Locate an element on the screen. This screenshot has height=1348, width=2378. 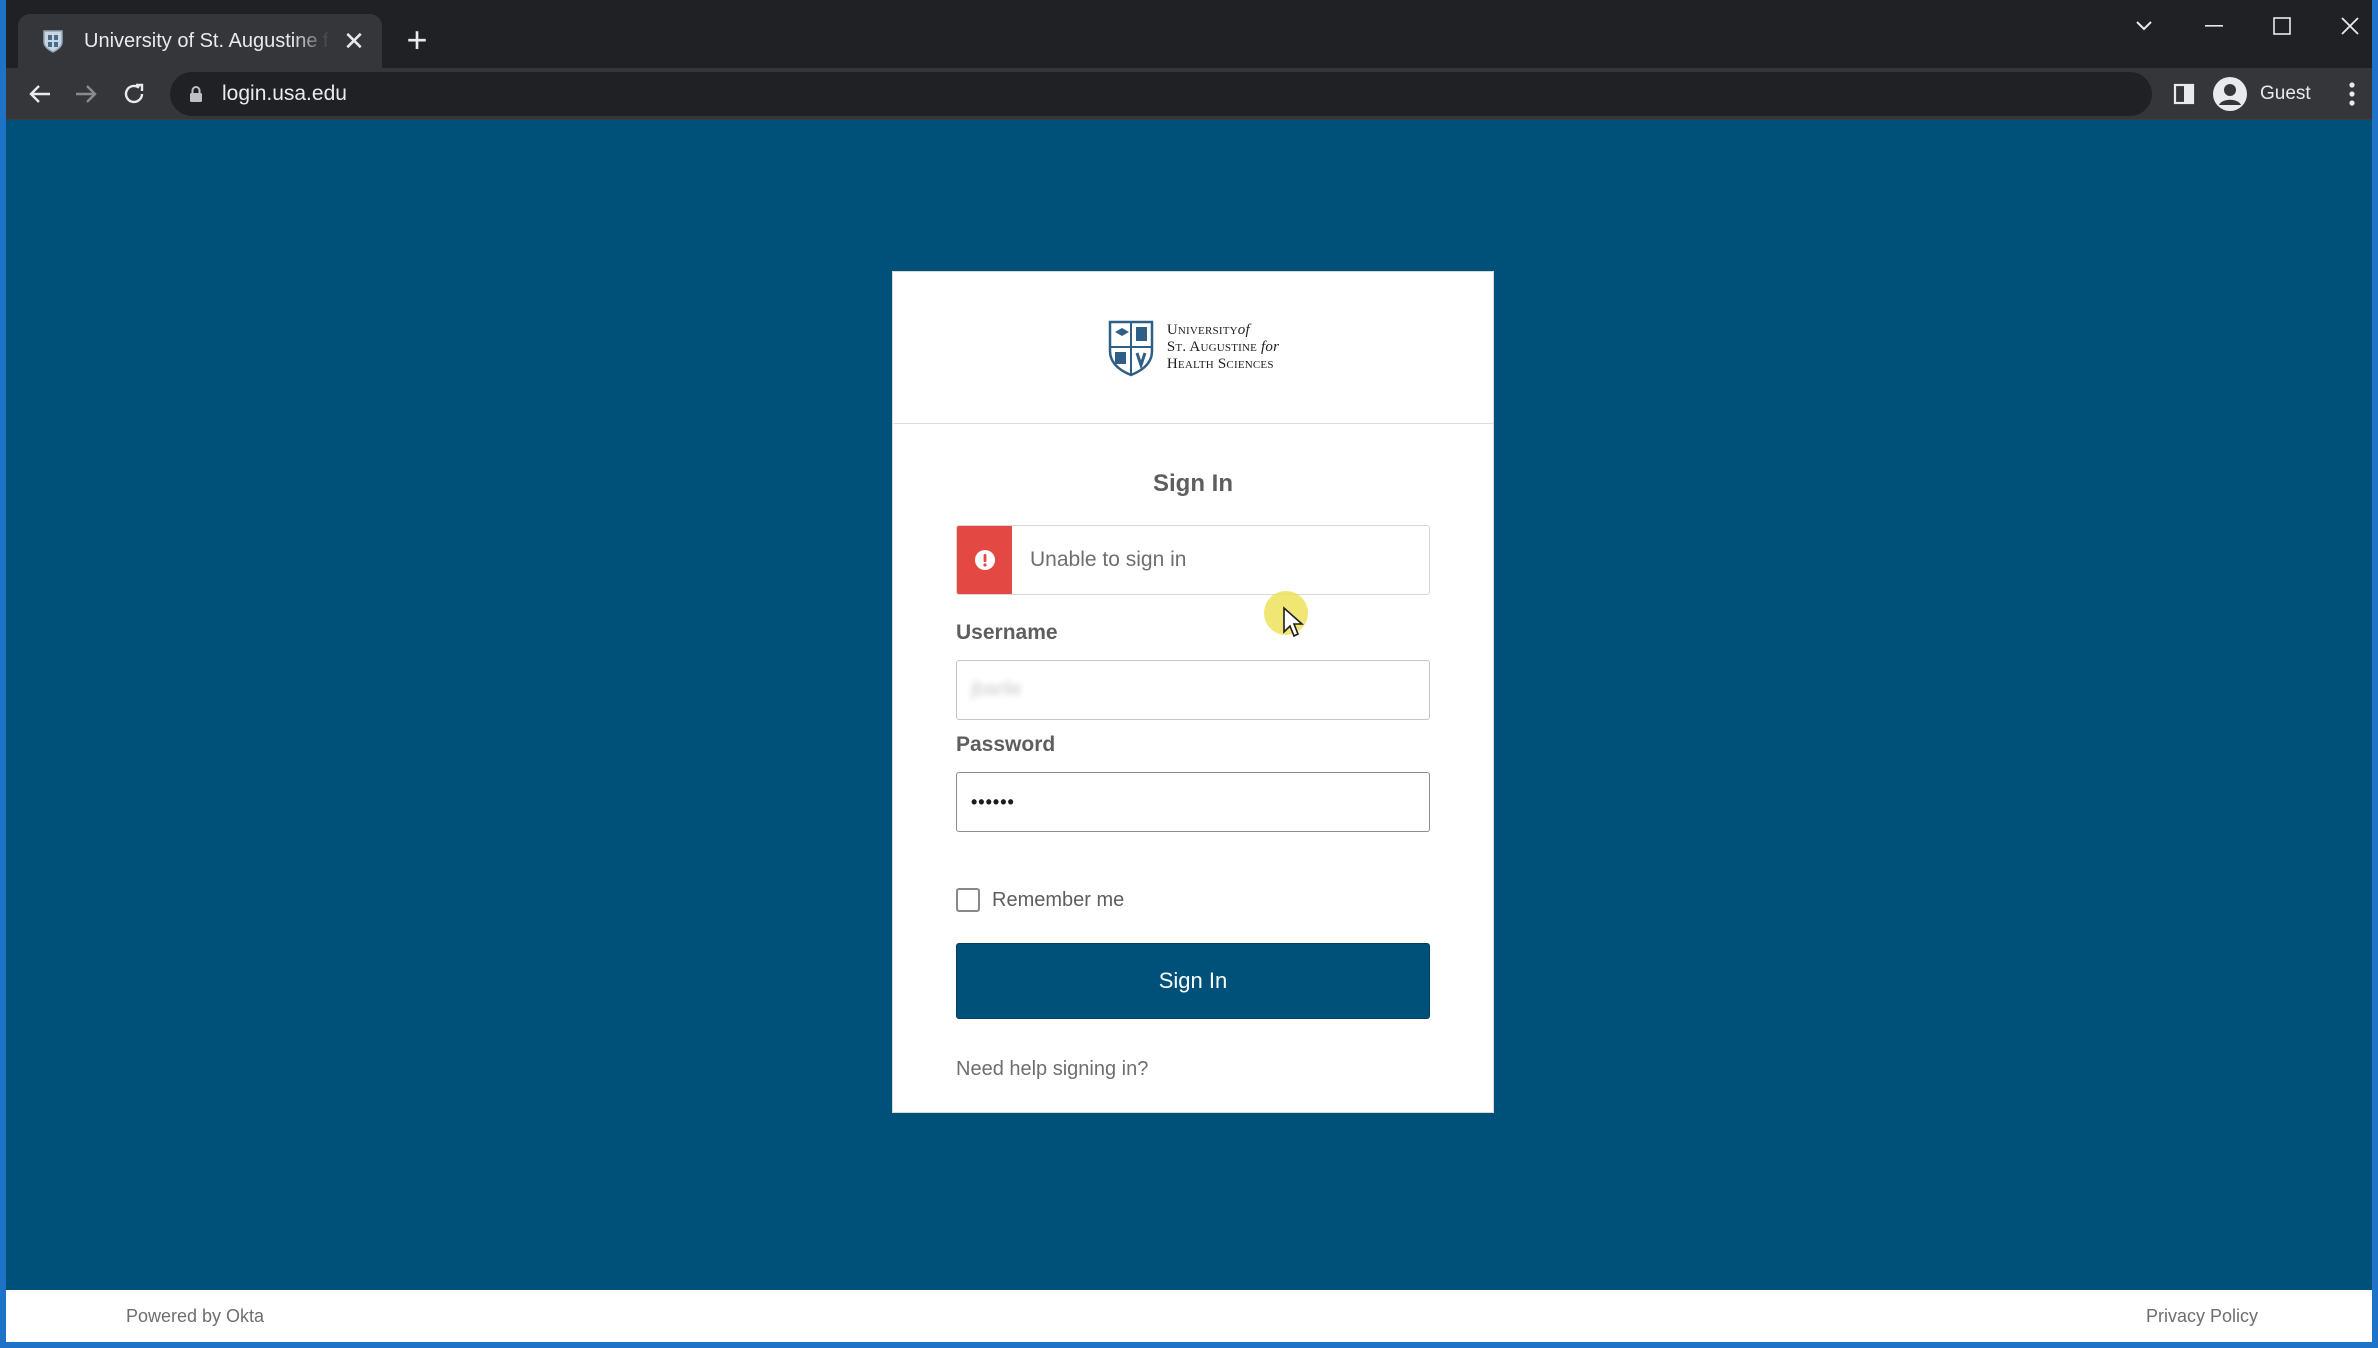
username-label: Username is located at coordinates (1007, 632).